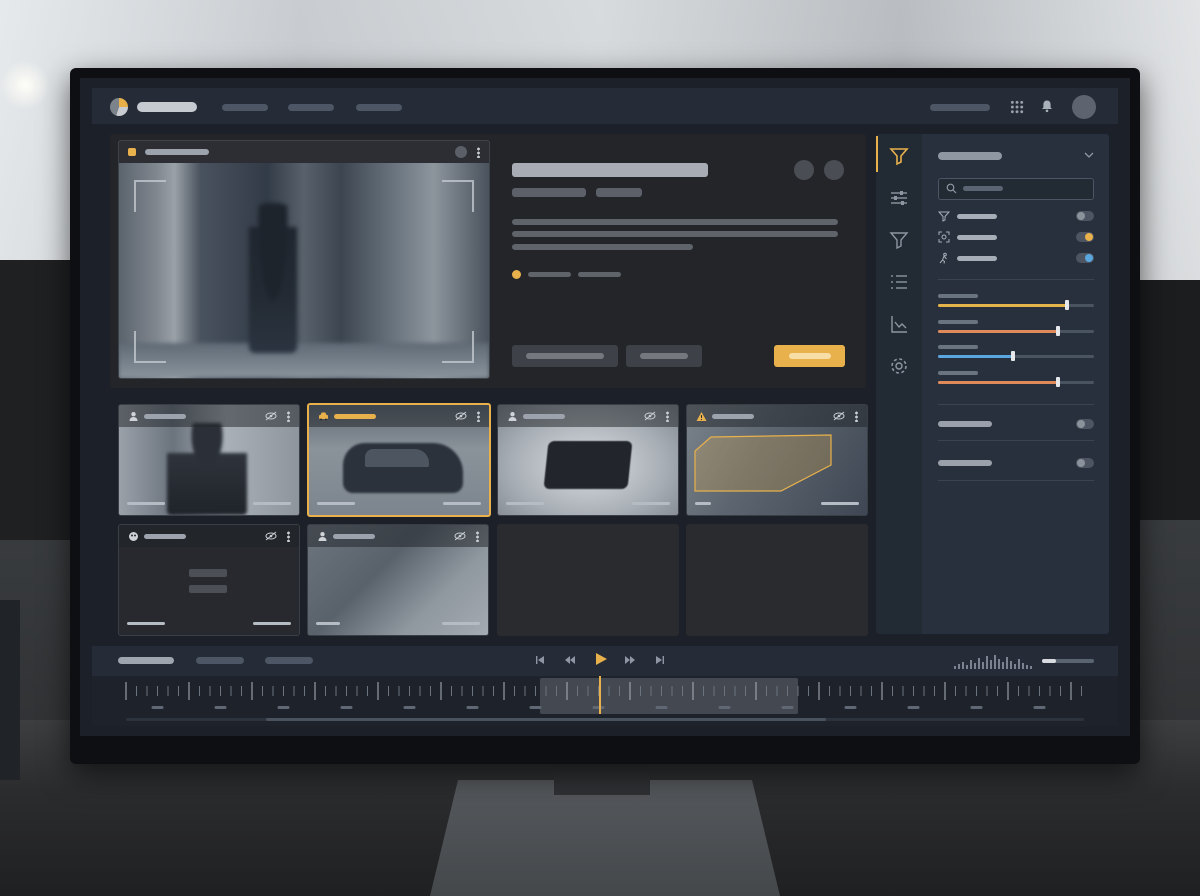 The height and width of the screenshot is (896, 1200). What do you see at coordinates (119, 107) in the screenshot?
I see `app-logo-icon` at bounding box center [119, 107].